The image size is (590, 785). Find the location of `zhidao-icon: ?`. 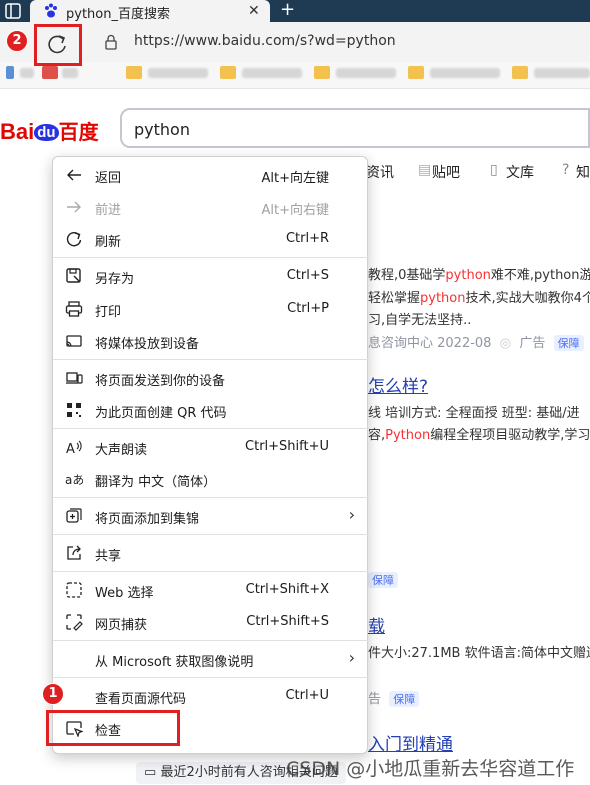

zhidao-icon: ? is located at coordinates (565, 170).